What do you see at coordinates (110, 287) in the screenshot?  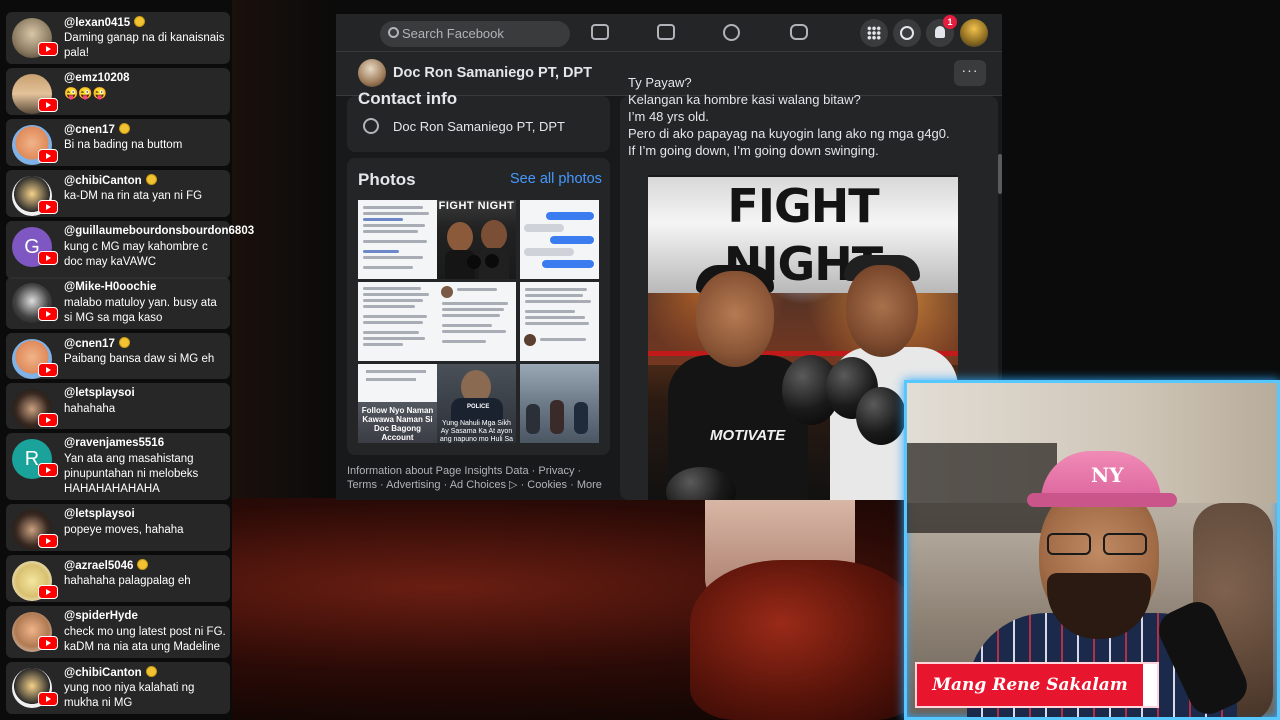 I see `chat-username: @Mike-H0oochie` at bounding box center [110, 287].